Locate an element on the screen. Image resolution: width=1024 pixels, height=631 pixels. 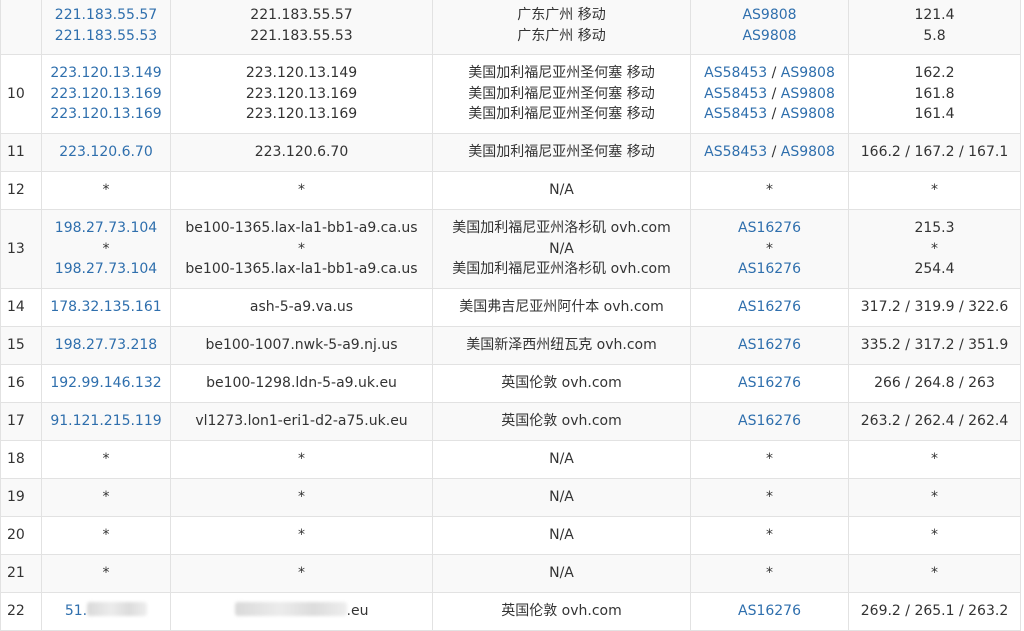
asn-line: AS9808 is located at coordinates (769, 15).